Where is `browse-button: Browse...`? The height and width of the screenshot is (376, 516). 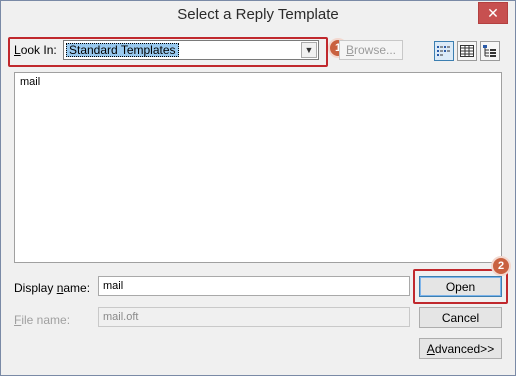 browse-button: Browse... is located at coordinates (371, 50).